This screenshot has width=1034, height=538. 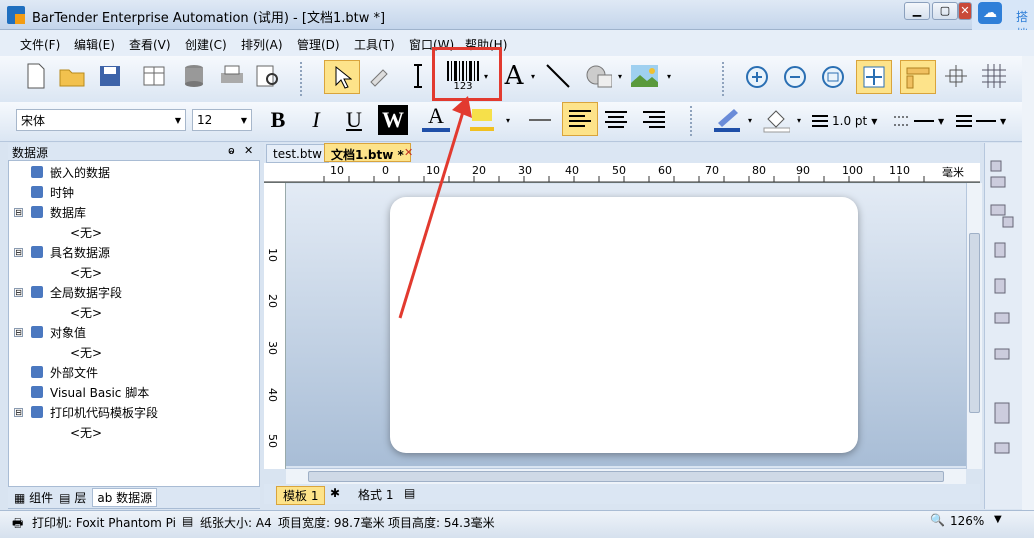 I want to click on align-left-icon, so click(x=580, y=119).